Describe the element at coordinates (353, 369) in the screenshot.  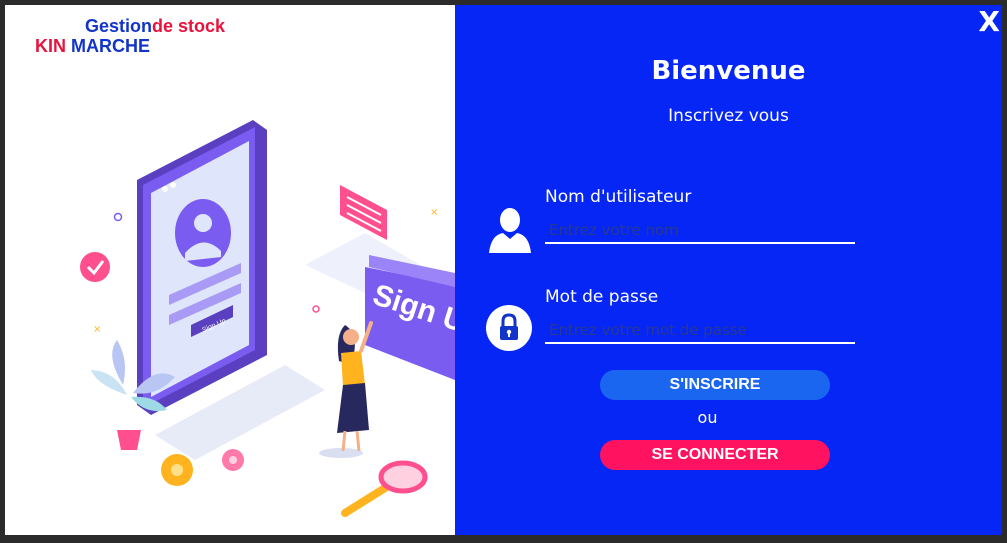
I see `person-top` at that location.